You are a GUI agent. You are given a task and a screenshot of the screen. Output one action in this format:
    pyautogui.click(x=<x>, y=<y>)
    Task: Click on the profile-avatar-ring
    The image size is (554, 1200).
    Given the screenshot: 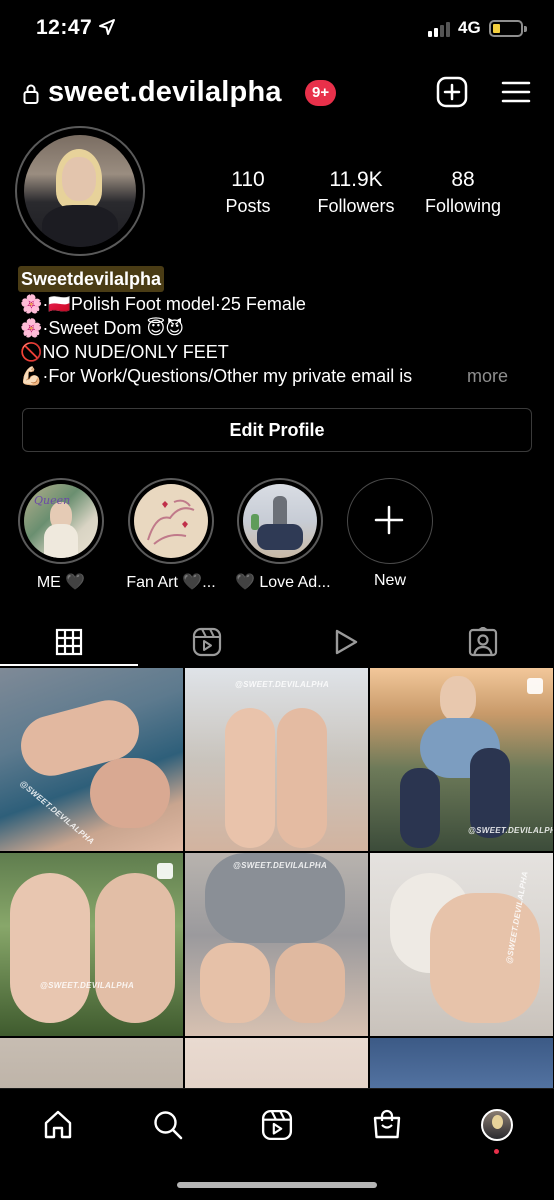 What is the action you would take?
    pyautogui.click(x=80, y=191)
    